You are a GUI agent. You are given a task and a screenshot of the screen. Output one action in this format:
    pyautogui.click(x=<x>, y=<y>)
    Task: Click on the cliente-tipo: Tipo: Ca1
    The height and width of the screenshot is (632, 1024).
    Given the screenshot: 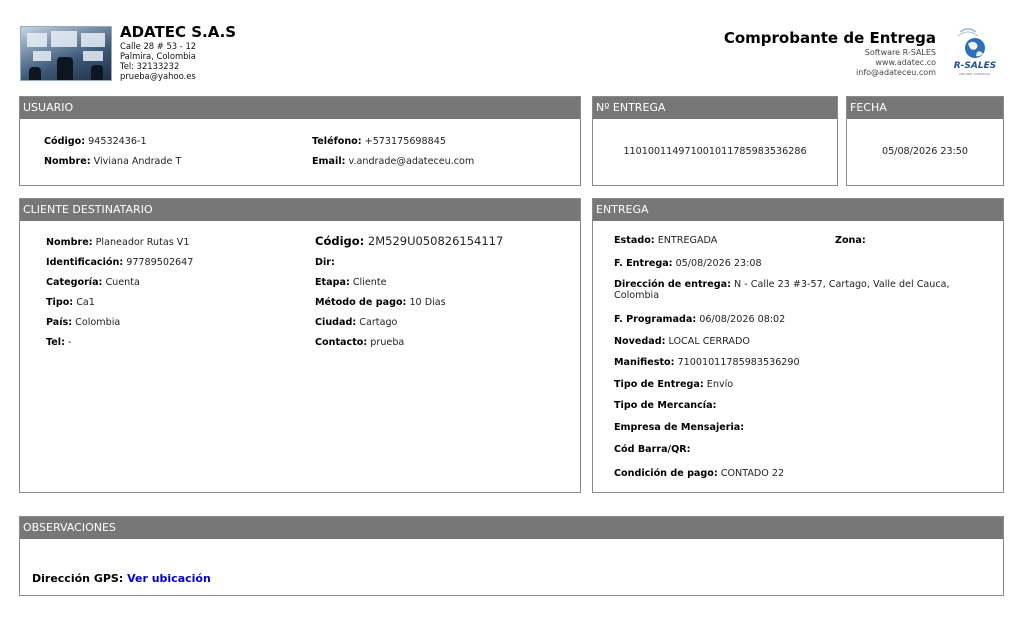 What is the action you would take?
    pyautogui.click(x=70, y=302)
    